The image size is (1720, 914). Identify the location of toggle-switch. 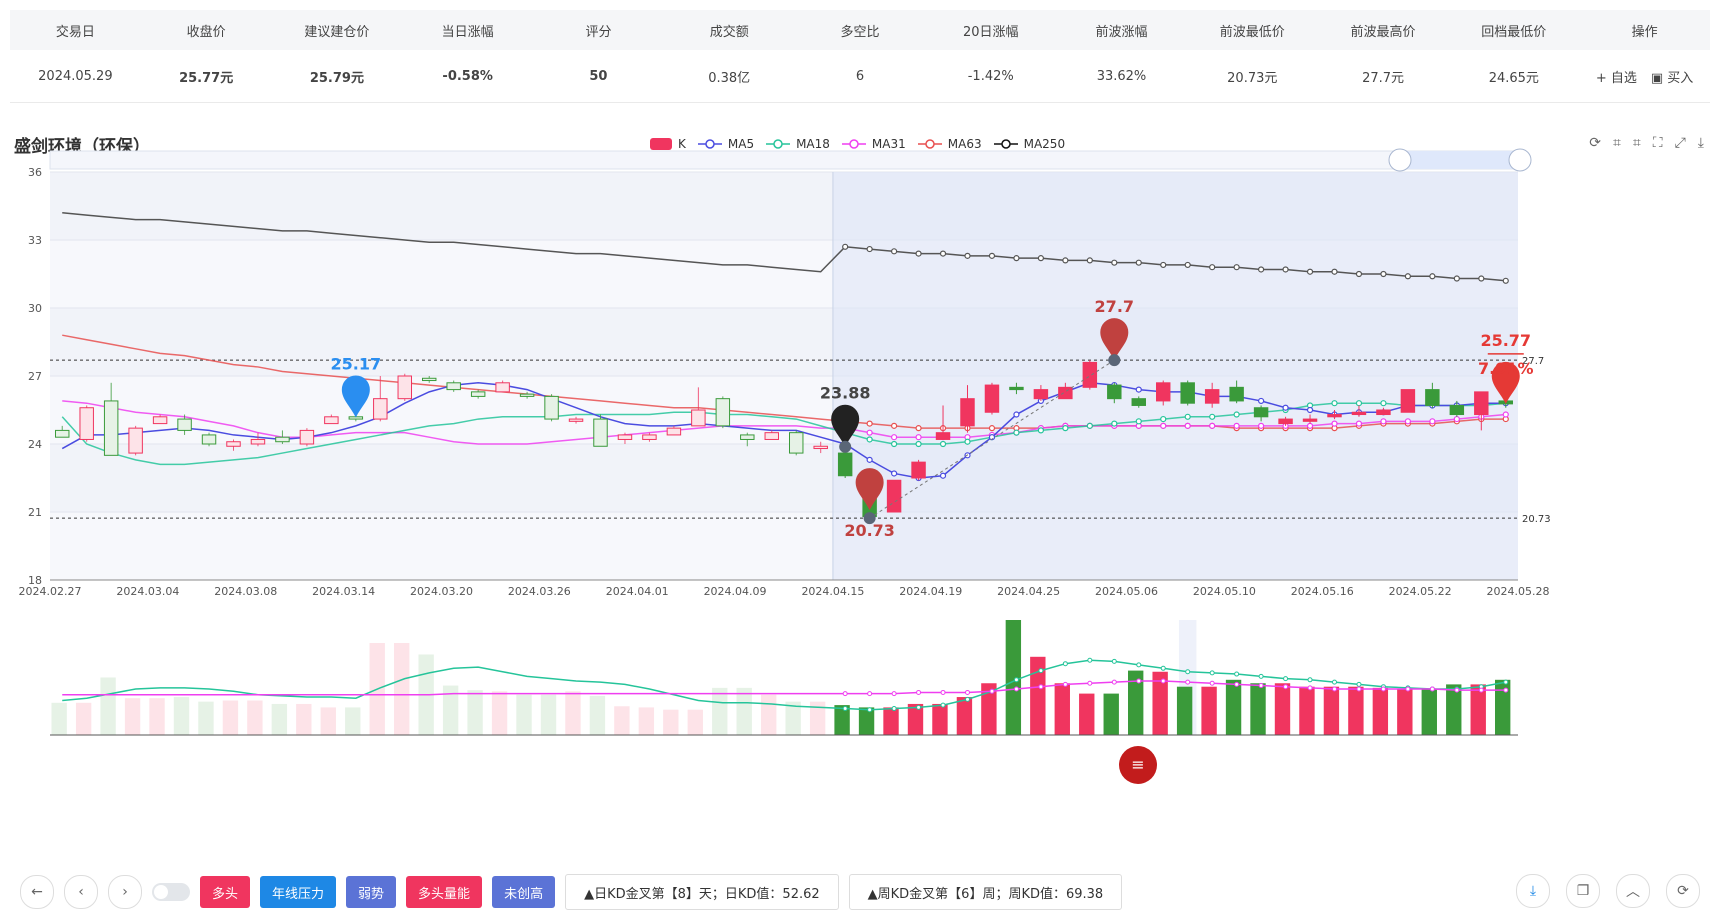
(171, 892).